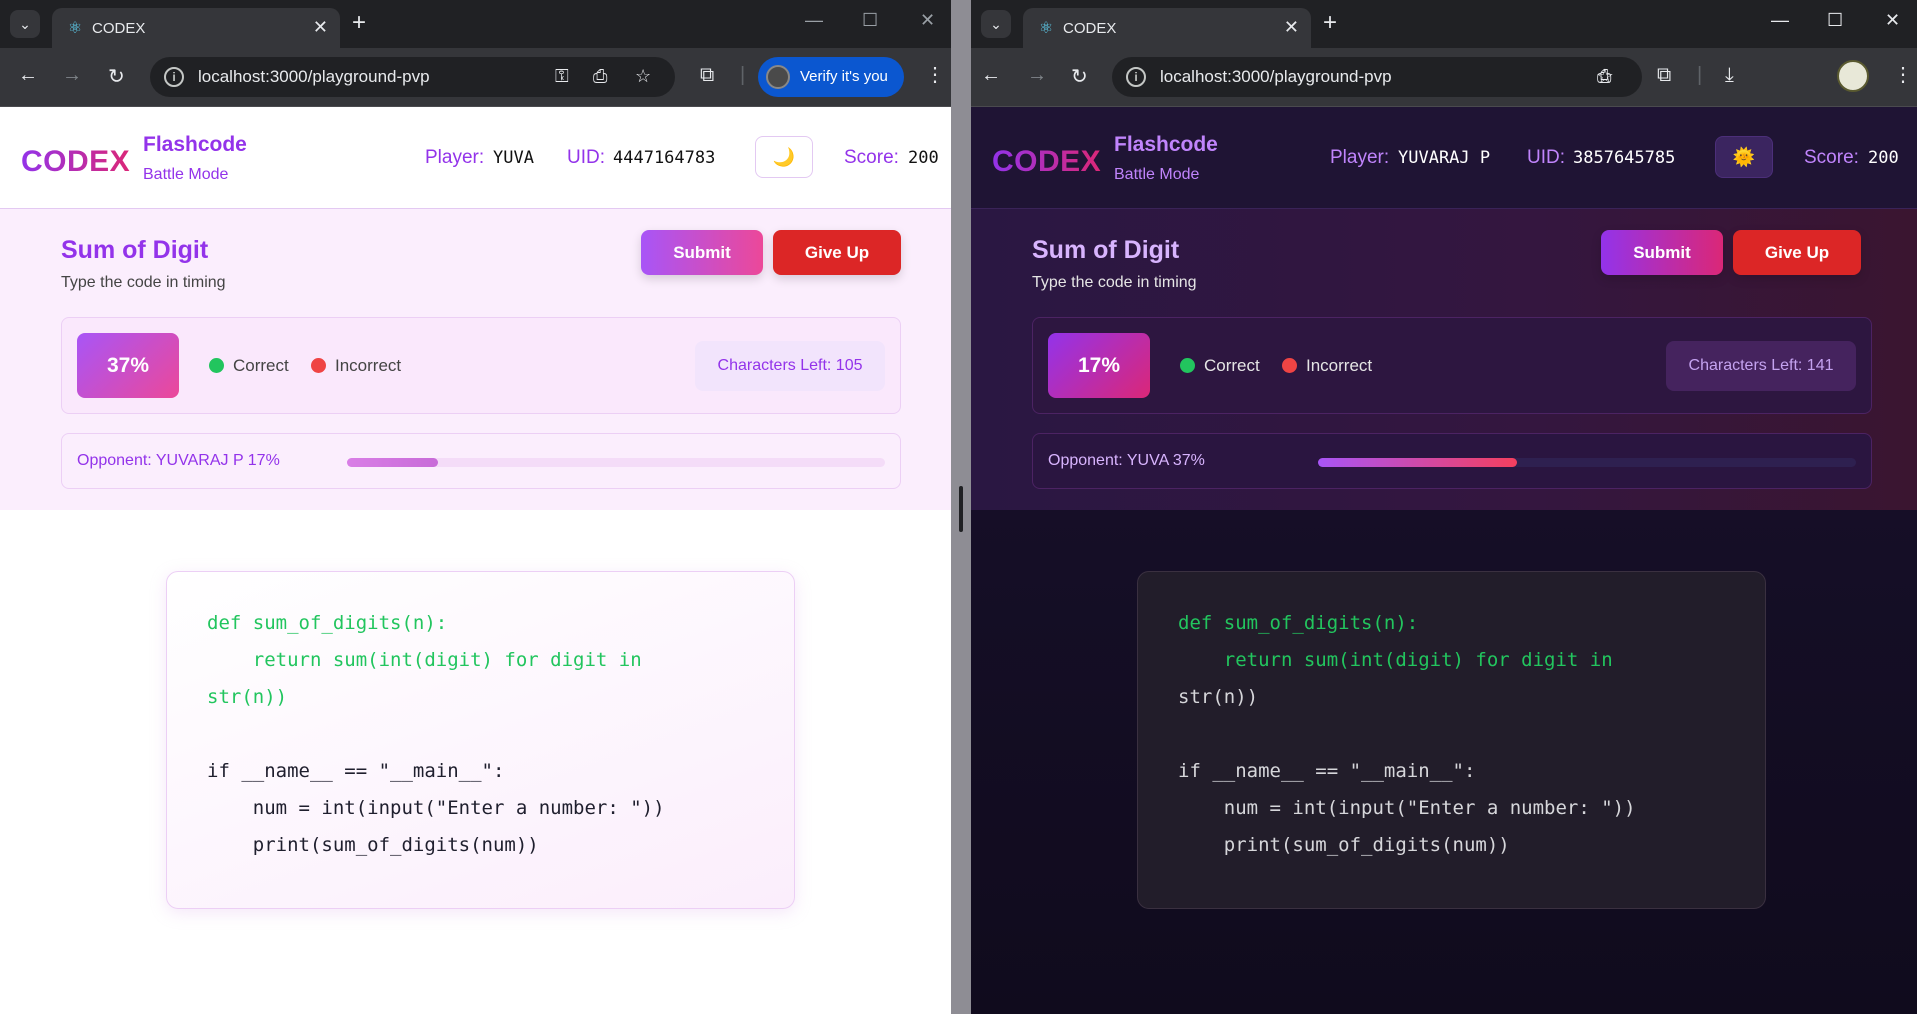 Image resolution: width=1917 pixels, height=1014 pixels. What do you see at coordinates (1444, 24) in the screenshot?
I see `tab-strip: ⌄ ⚛ CODEX ✕ + — ☐ ✕` at bounding box center [1444, 24].